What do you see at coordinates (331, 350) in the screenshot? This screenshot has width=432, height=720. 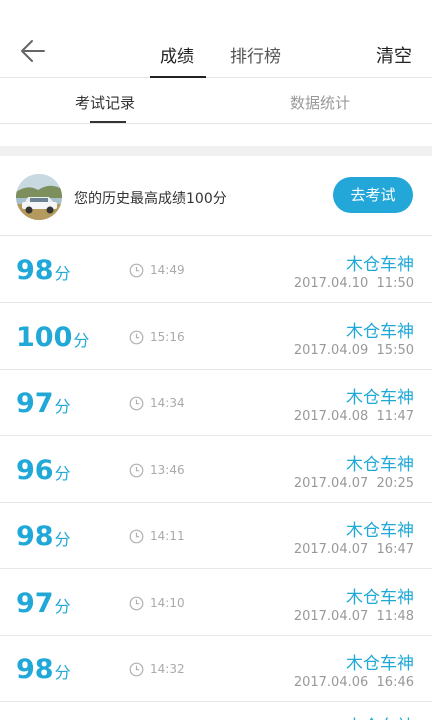 I see `record-date: 2017.04.09` at bounding box center [331, 350].